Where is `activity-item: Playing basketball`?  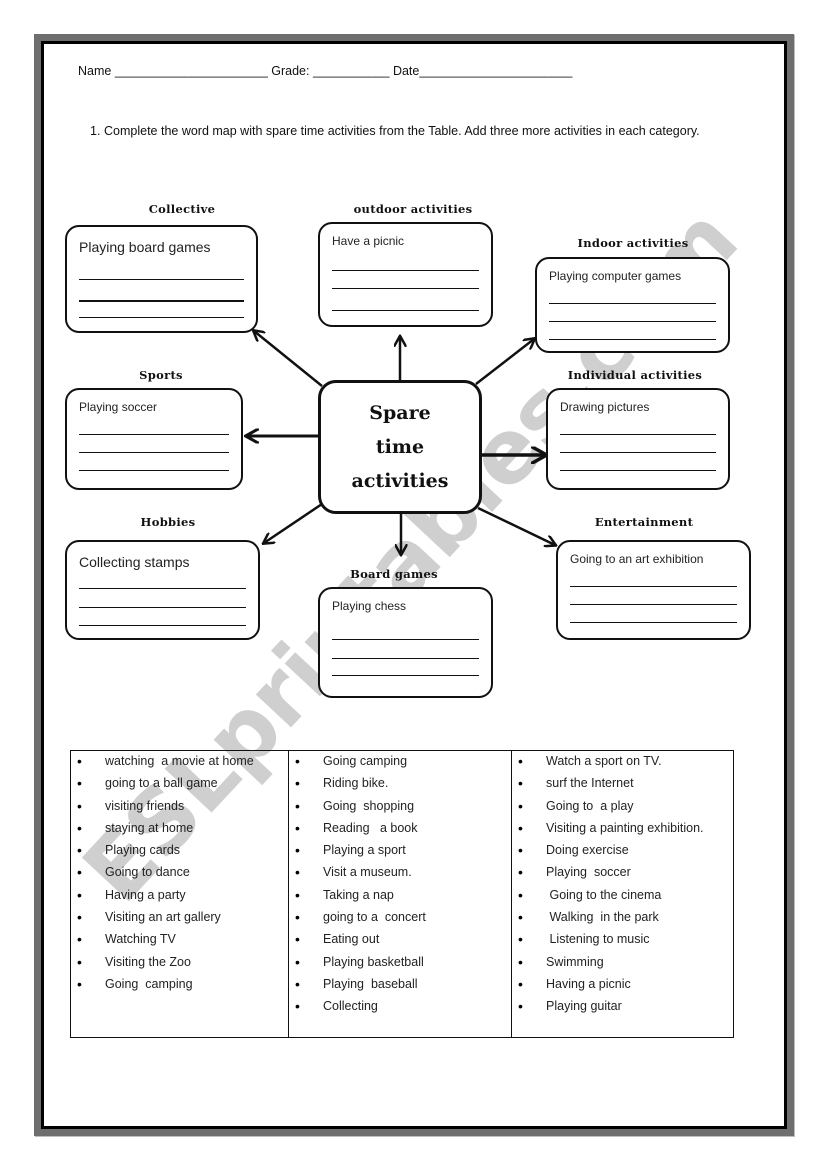
activity-item: Playing basketball is located at coordinates (400, 963).